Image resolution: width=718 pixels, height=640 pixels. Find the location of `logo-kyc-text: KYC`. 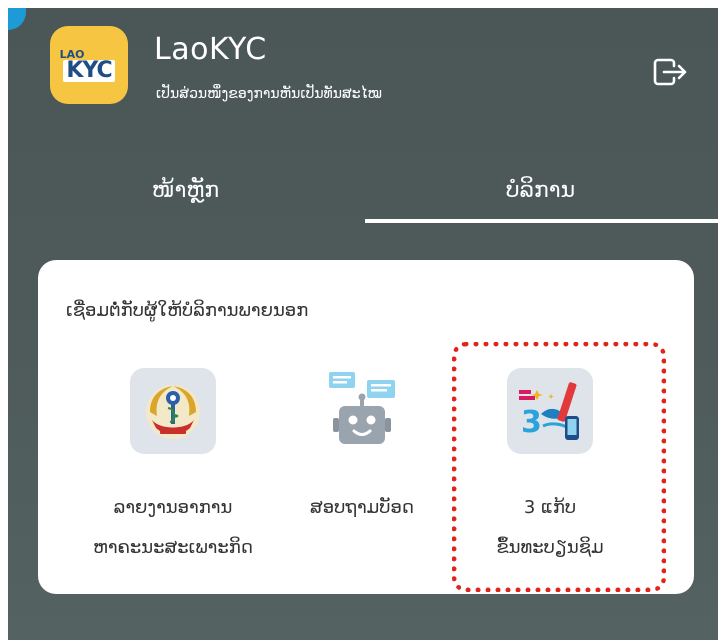

logo-kyc-text: KYC is located at coordinates (89, 70).